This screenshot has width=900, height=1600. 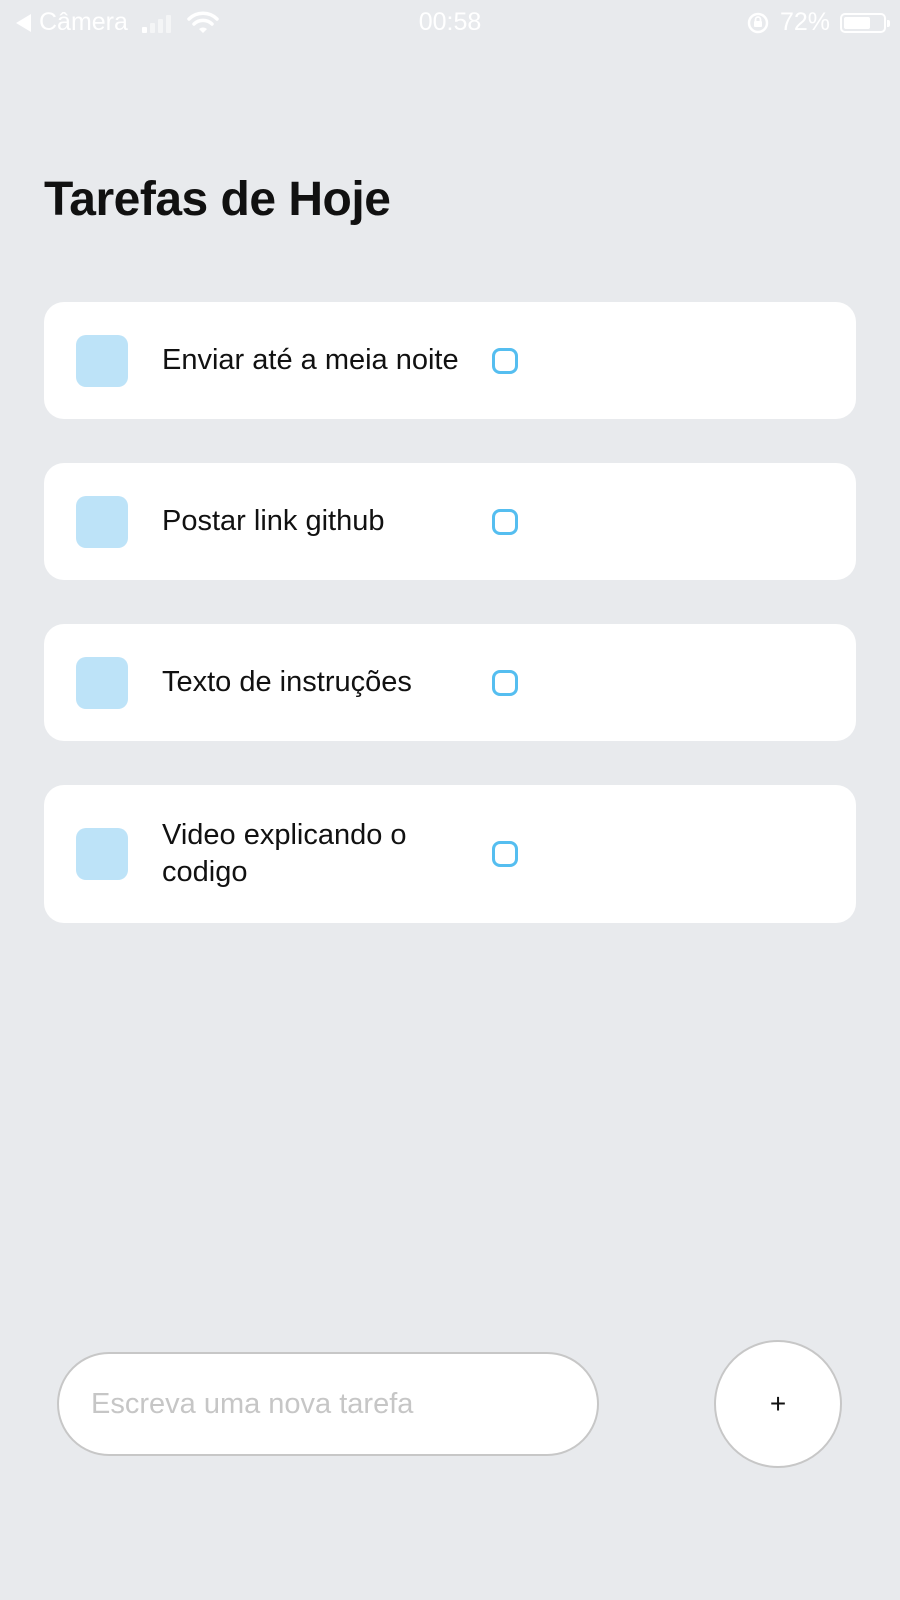 I want to click on task-item: Texto de instruções, so click(x=450, y=682).